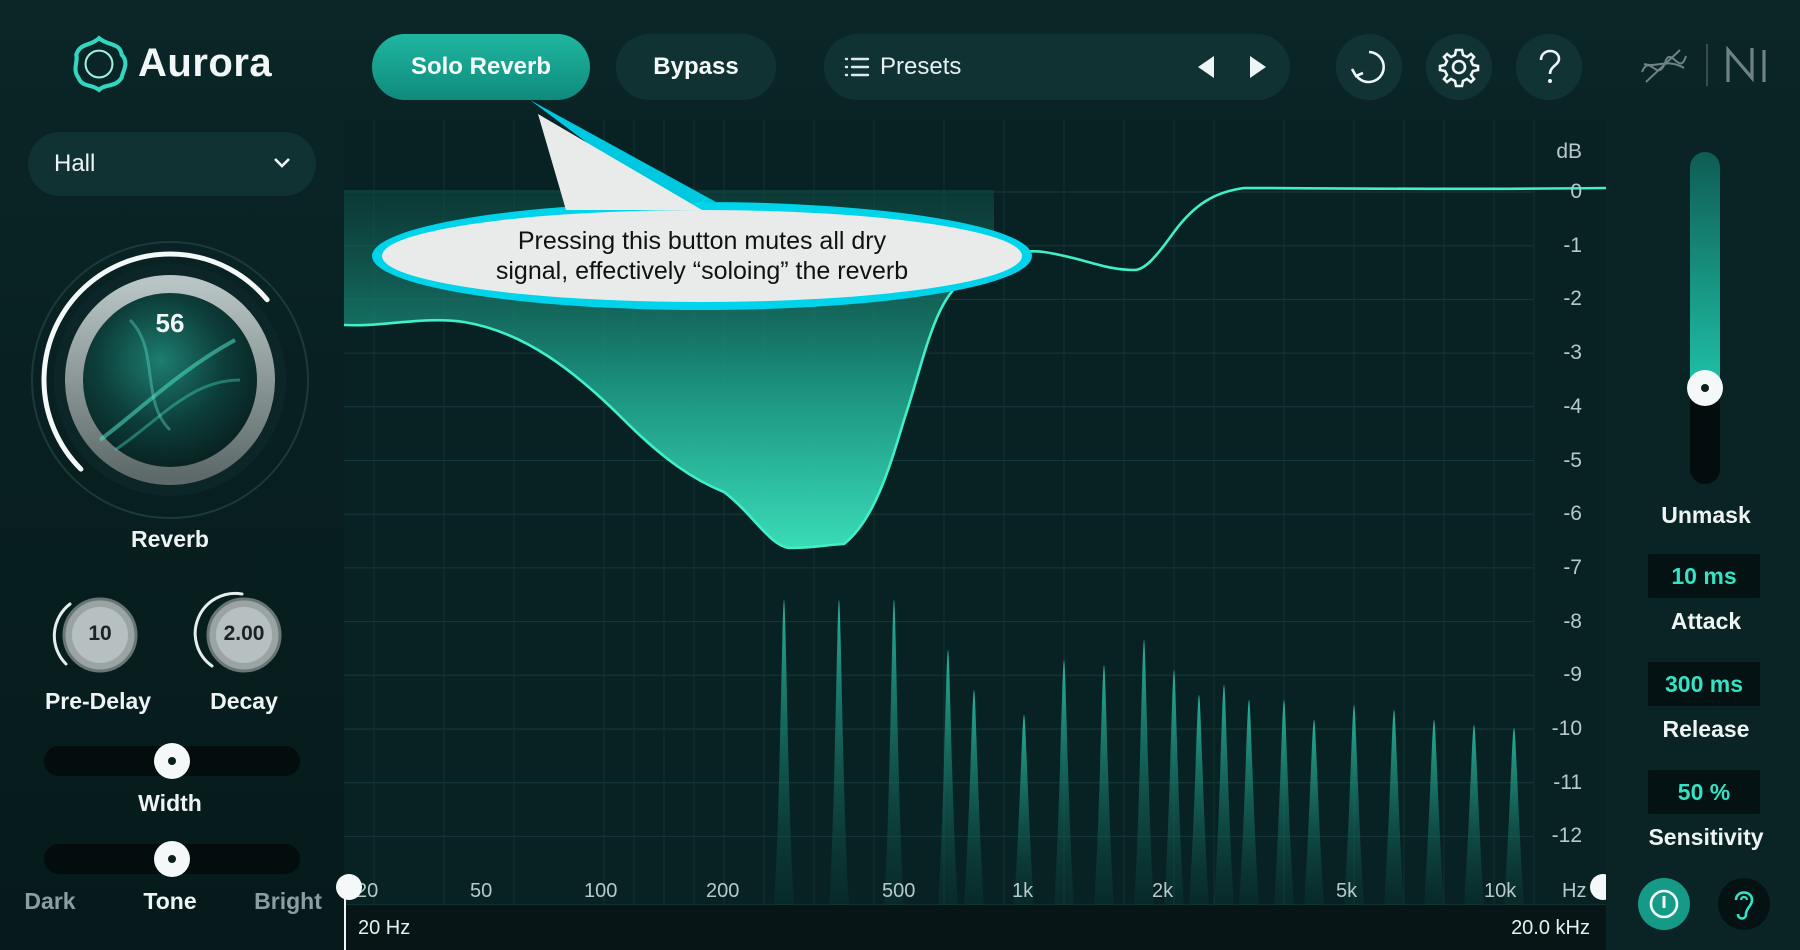 This screenshot has width=1800, height=950. I want to click on listen-button, so click(1744, 904).